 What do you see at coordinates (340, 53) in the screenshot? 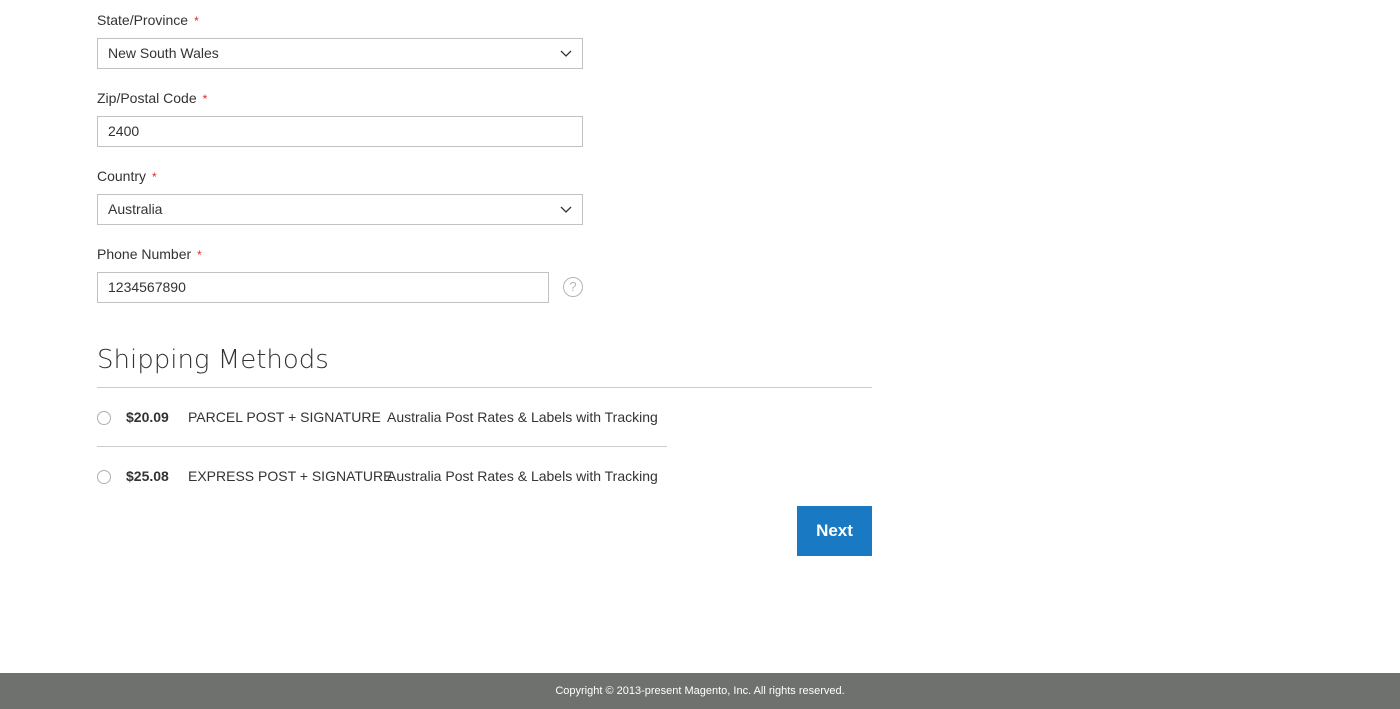
I see `state-select: New South Wales` at bounding box center [340, 53].